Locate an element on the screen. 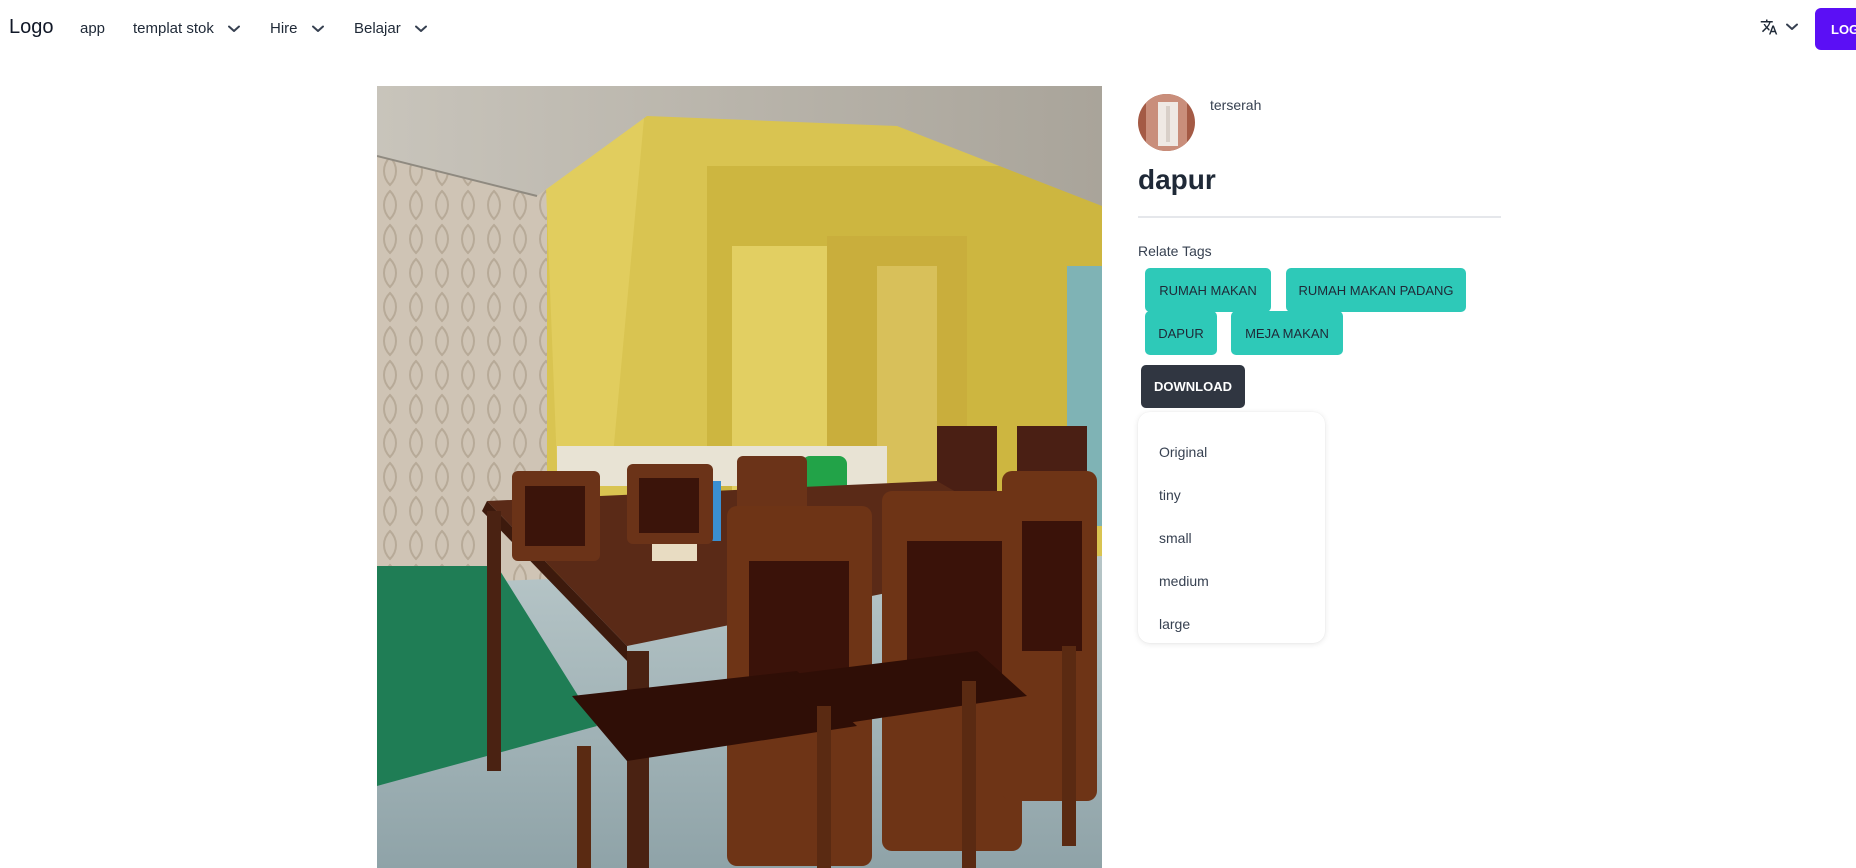 The height and width of the screenshot is (868, 1856). download-button: DOWNLOAD is located at coordinates (1193, 386).